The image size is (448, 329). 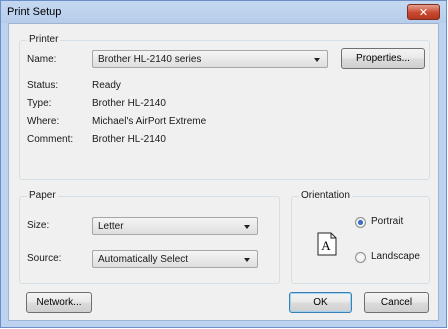 I want to click on close-button: ✕, so click(x=423, y=12).